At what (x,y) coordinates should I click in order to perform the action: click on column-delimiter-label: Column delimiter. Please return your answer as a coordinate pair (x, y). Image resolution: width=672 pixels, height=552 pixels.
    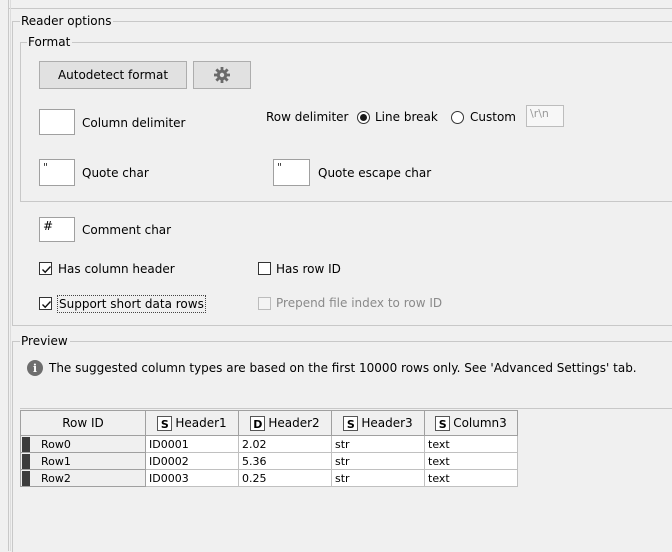
    Looking at the image, I should click on (134, 123).